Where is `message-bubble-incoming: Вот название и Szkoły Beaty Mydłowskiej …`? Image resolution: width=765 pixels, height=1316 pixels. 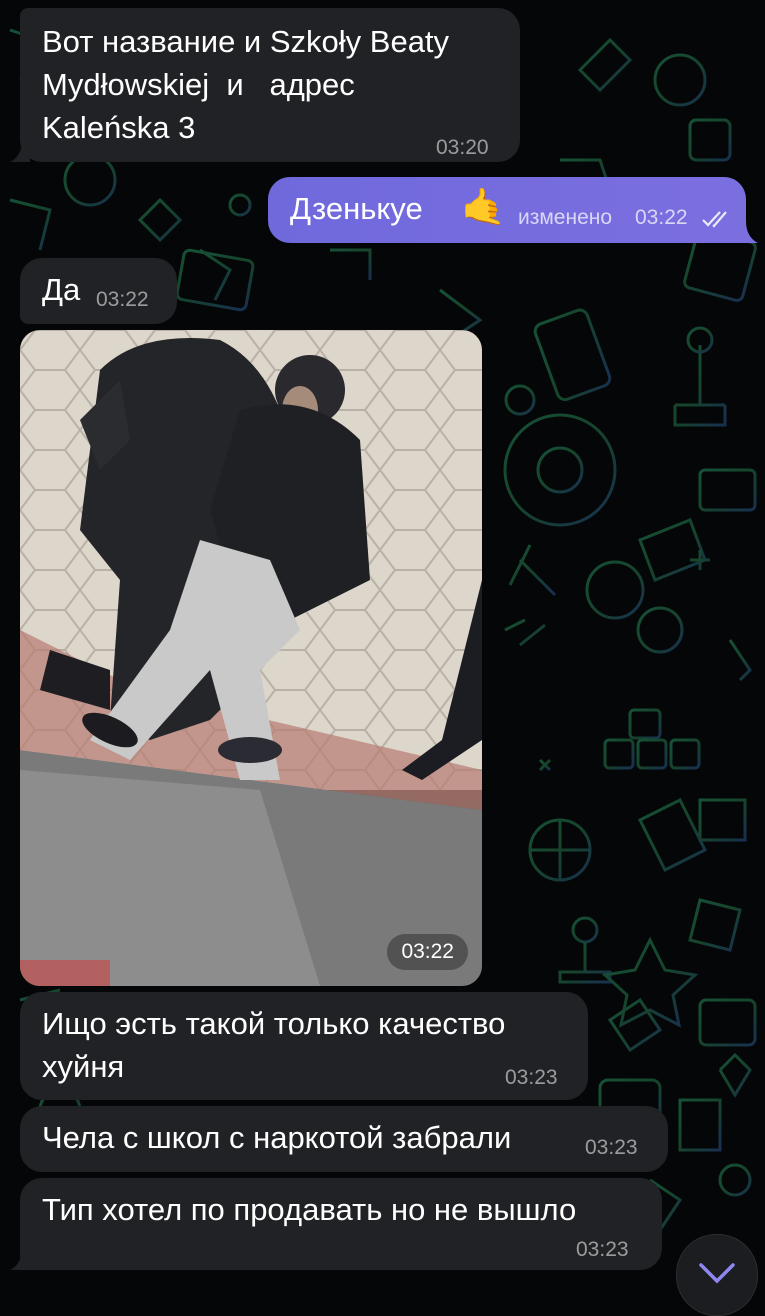
message-bubble-incoming: Вот название и Szkoły Beaty Mydłowskiej … is located at coordinates (270, 85).